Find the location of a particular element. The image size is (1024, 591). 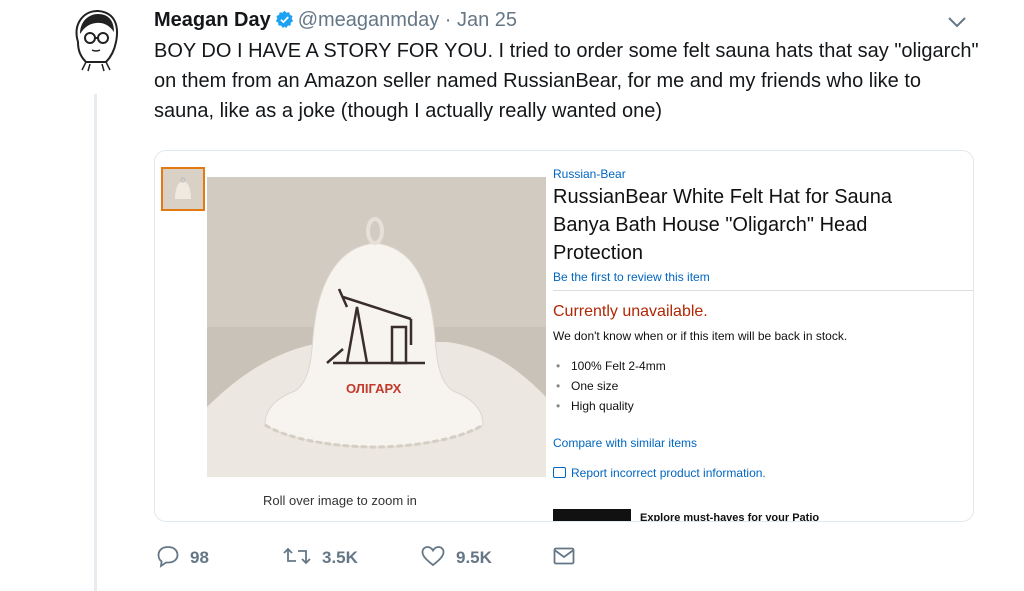

list-item: One size is located at coordinates (609, 386).